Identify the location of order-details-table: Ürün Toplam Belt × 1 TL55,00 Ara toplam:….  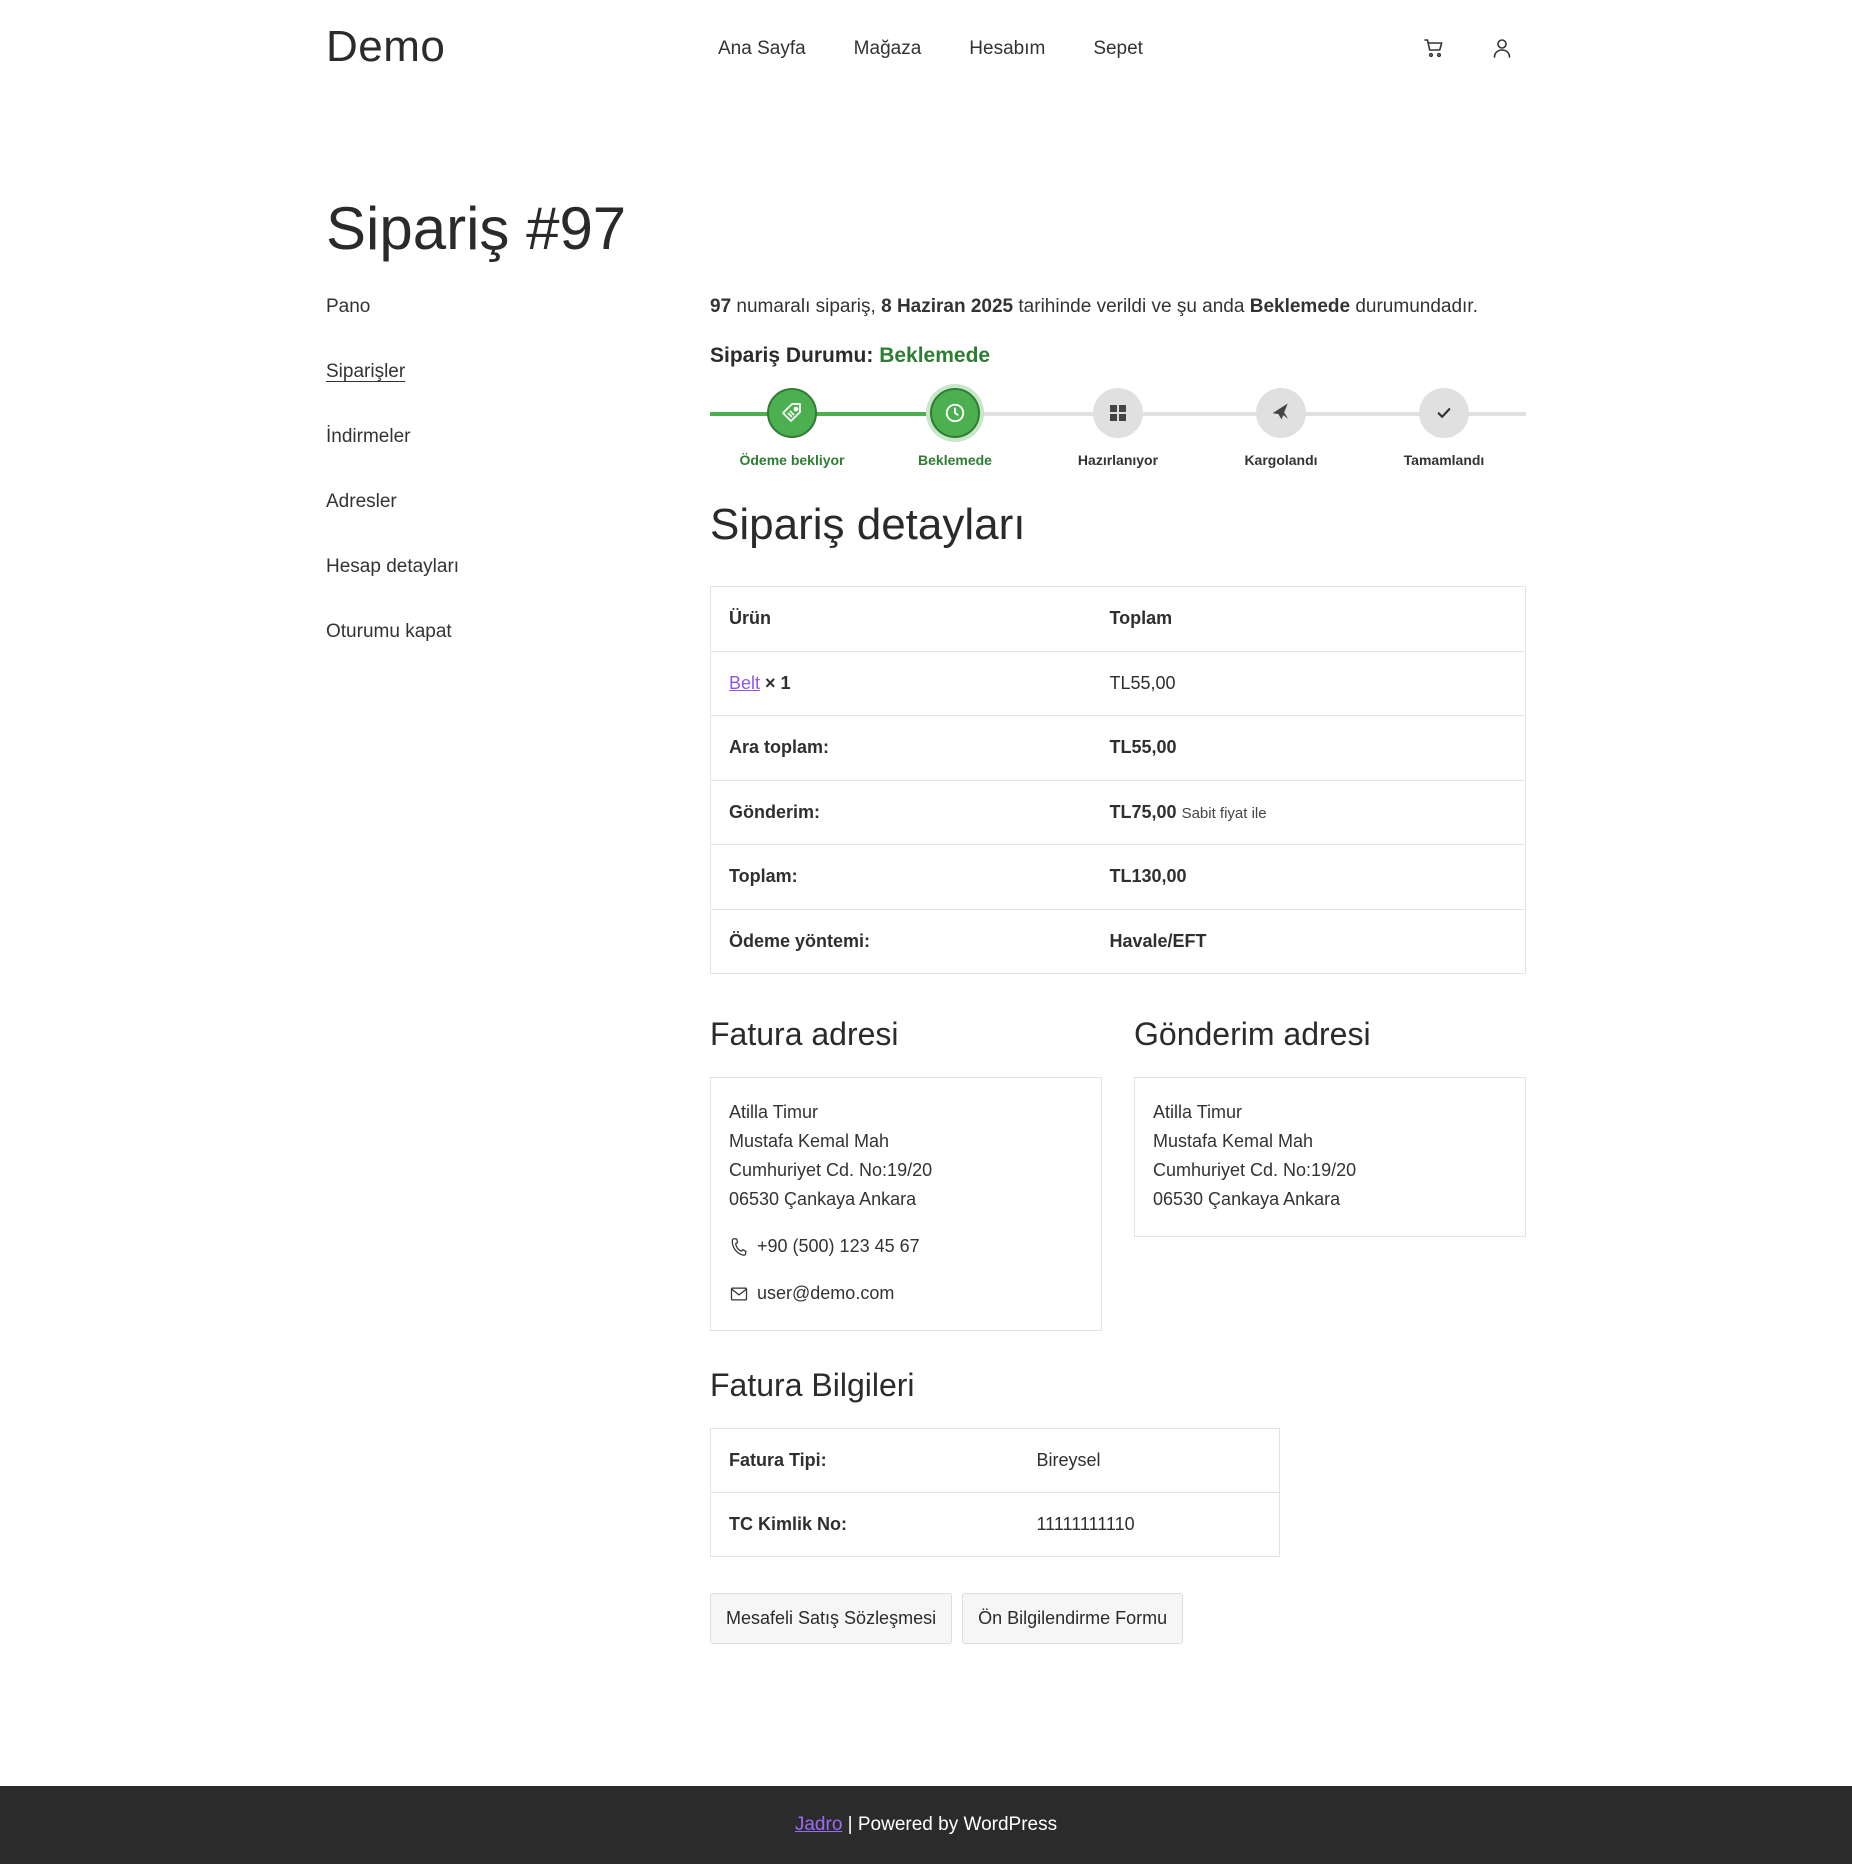
(1118, 780).